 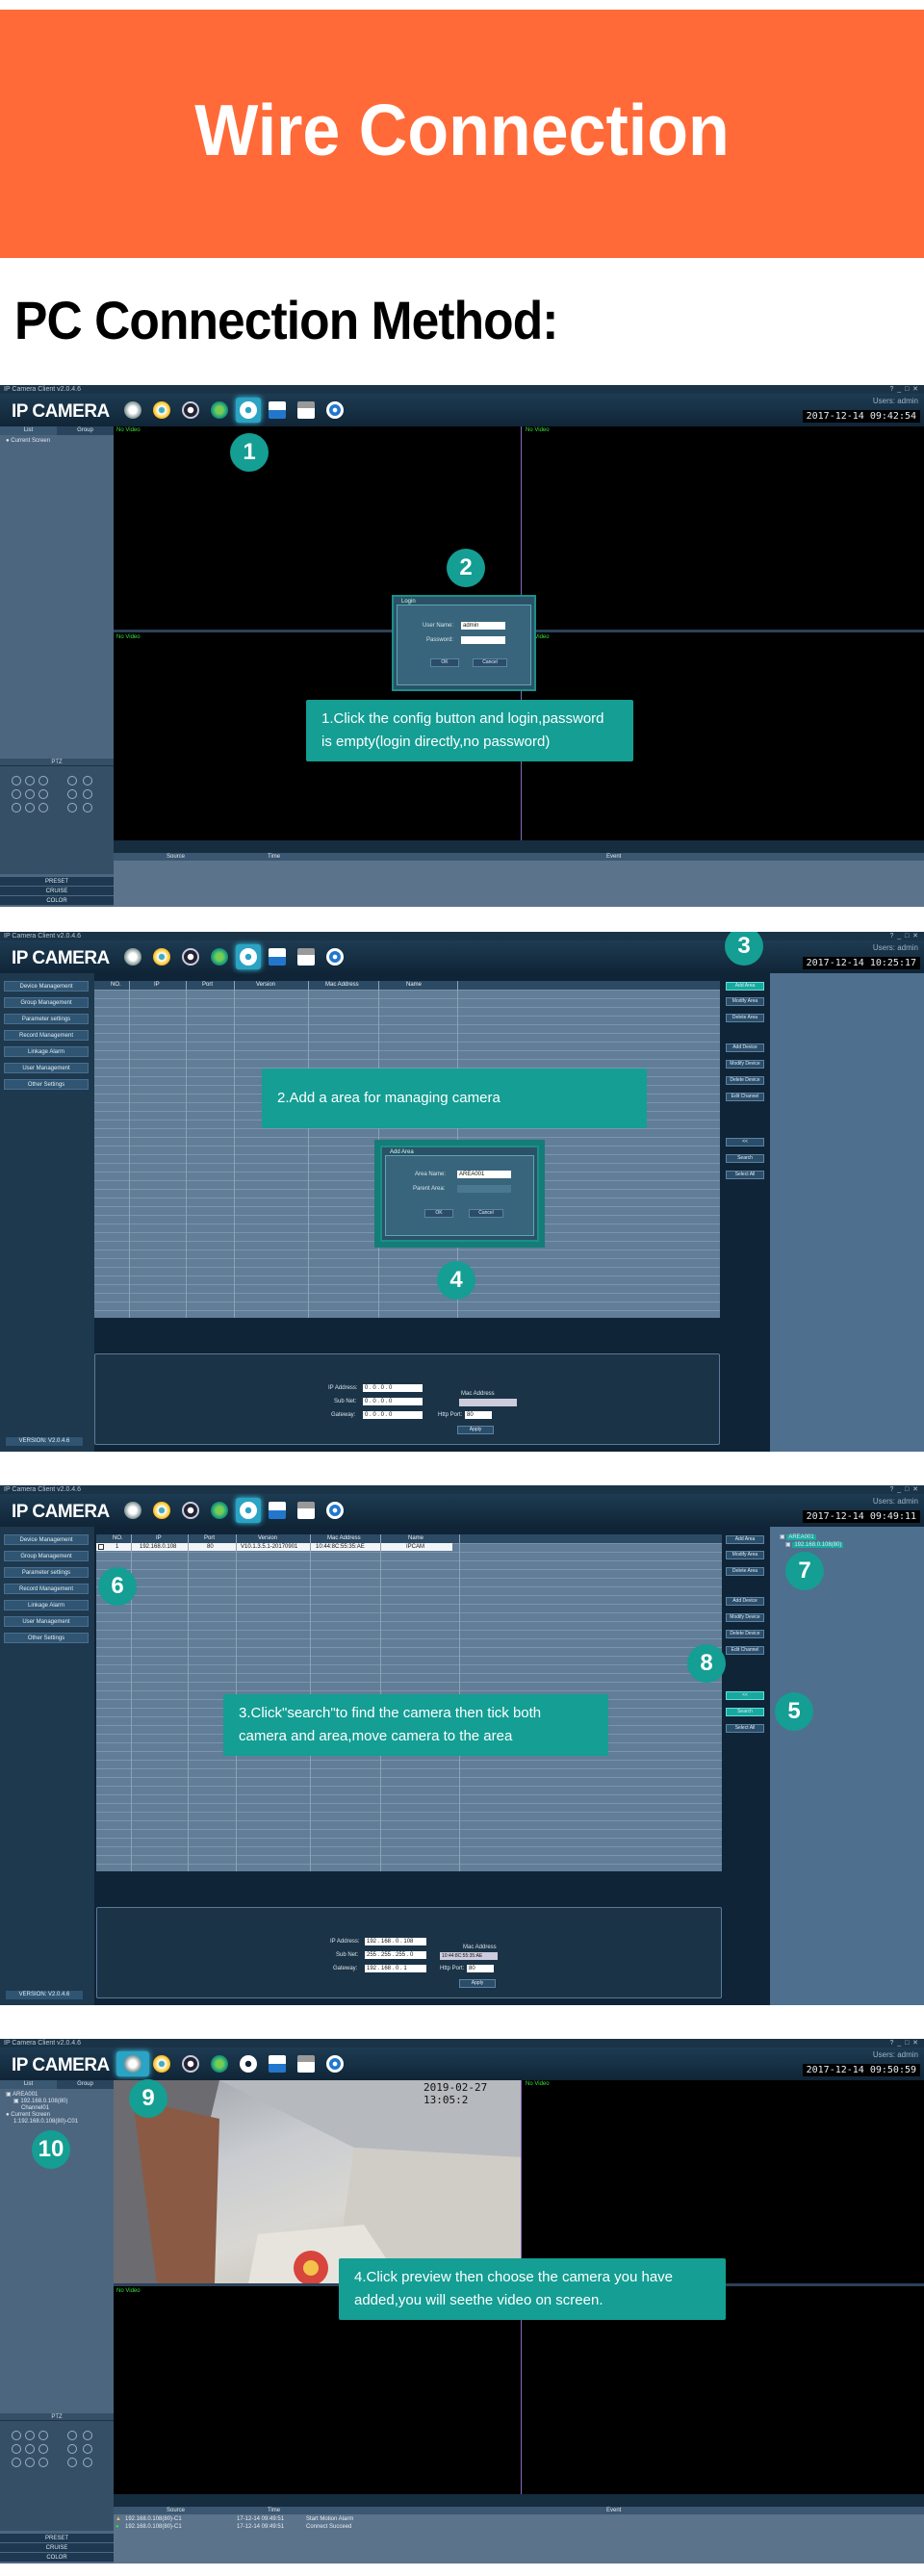 What do you see at coordinates (393, 1415) in the screenshot?
I see `gateway-field: 0 . 0 . 0 . 0` at bounding box center [393, 1415].